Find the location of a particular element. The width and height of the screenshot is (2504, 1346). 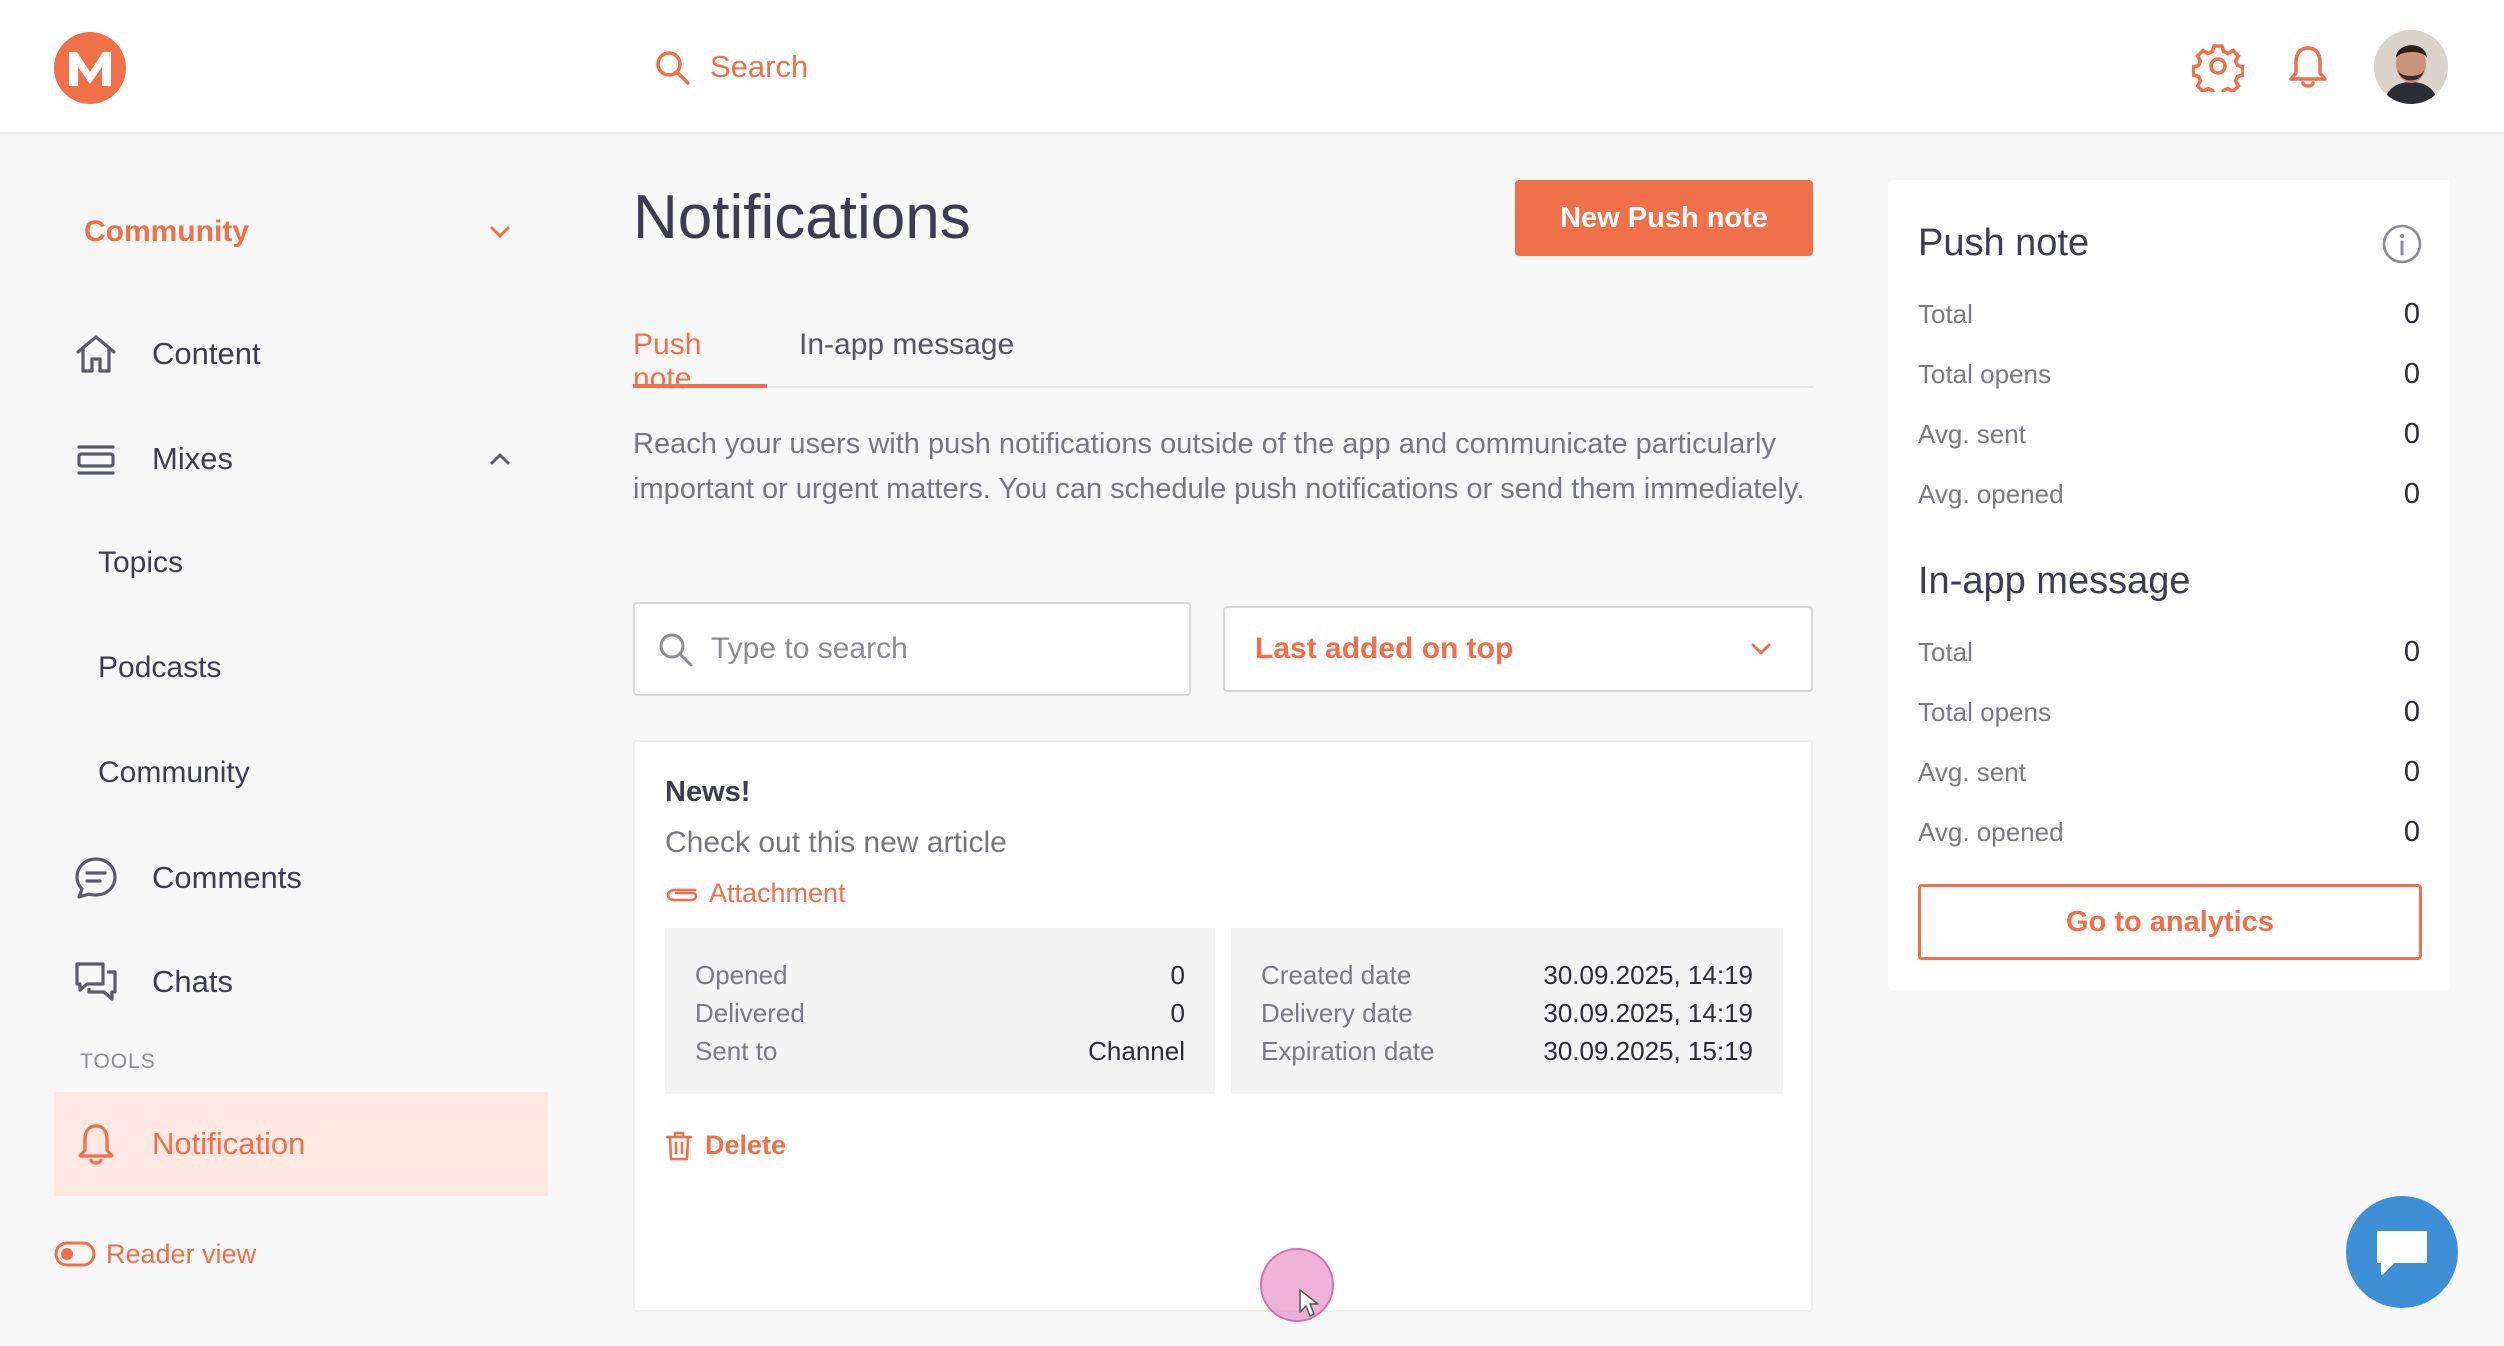

stat-key: Expiration date is located at coordinates (1348, 1051).